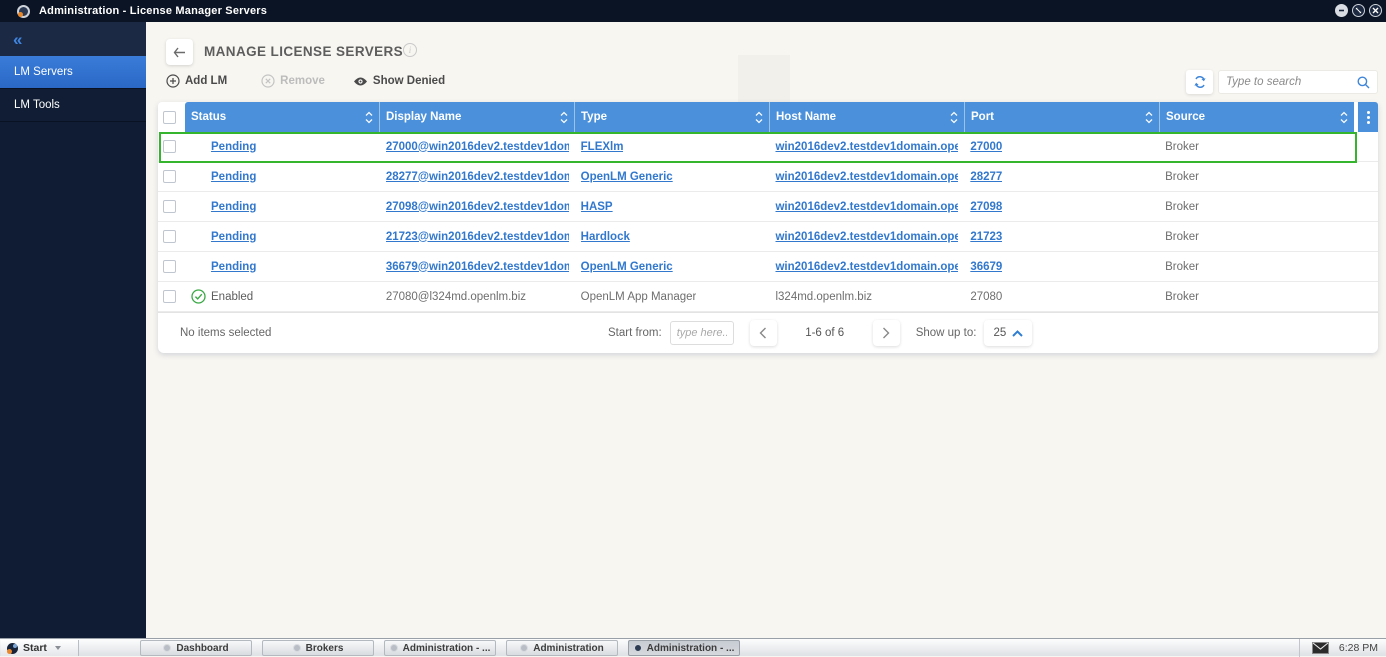  What do you see at coordinates (196, 81) in the screenshot?
I see `add-lm-button: Add LM` at bounding box center [196, 81].